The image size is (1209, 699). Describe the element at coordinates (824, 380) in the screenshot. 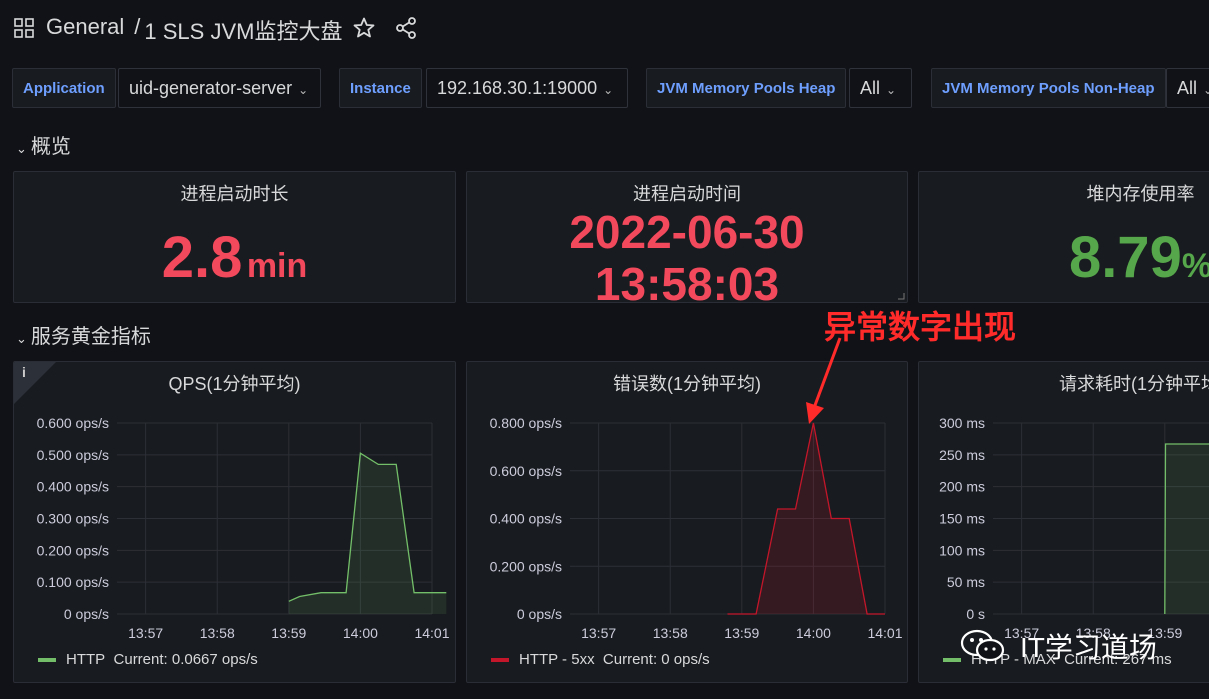

I see `annotation-arrow-icon` at that location.